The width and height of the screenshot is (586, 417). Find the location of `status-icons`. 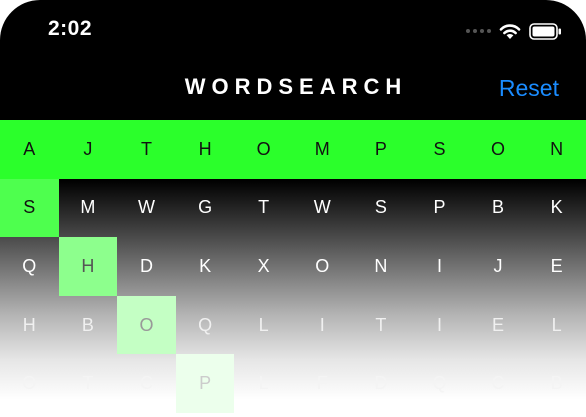

status-icons is located at coordinates (514, 31).